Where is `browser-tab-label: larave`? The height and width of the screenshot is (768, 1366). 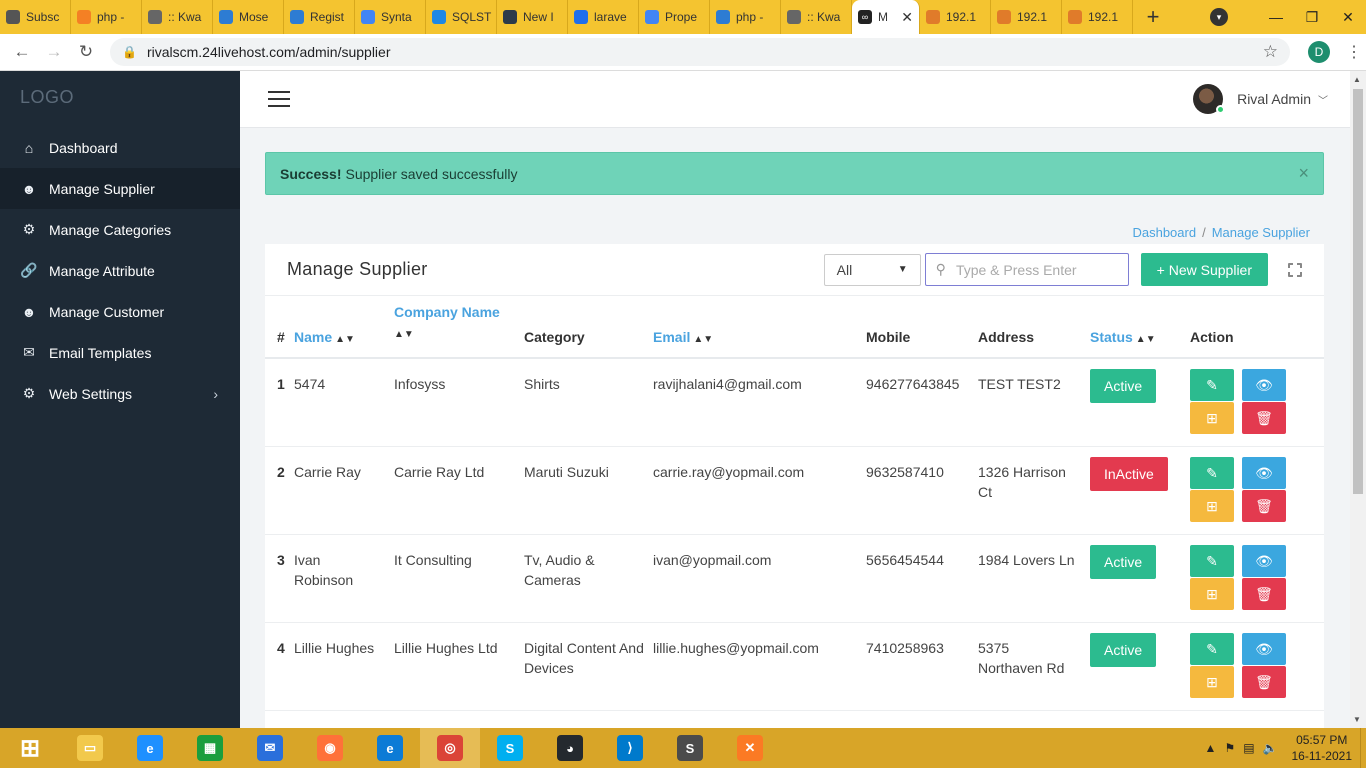
browser-tab-label: larave is located at coordinates (610, 17).